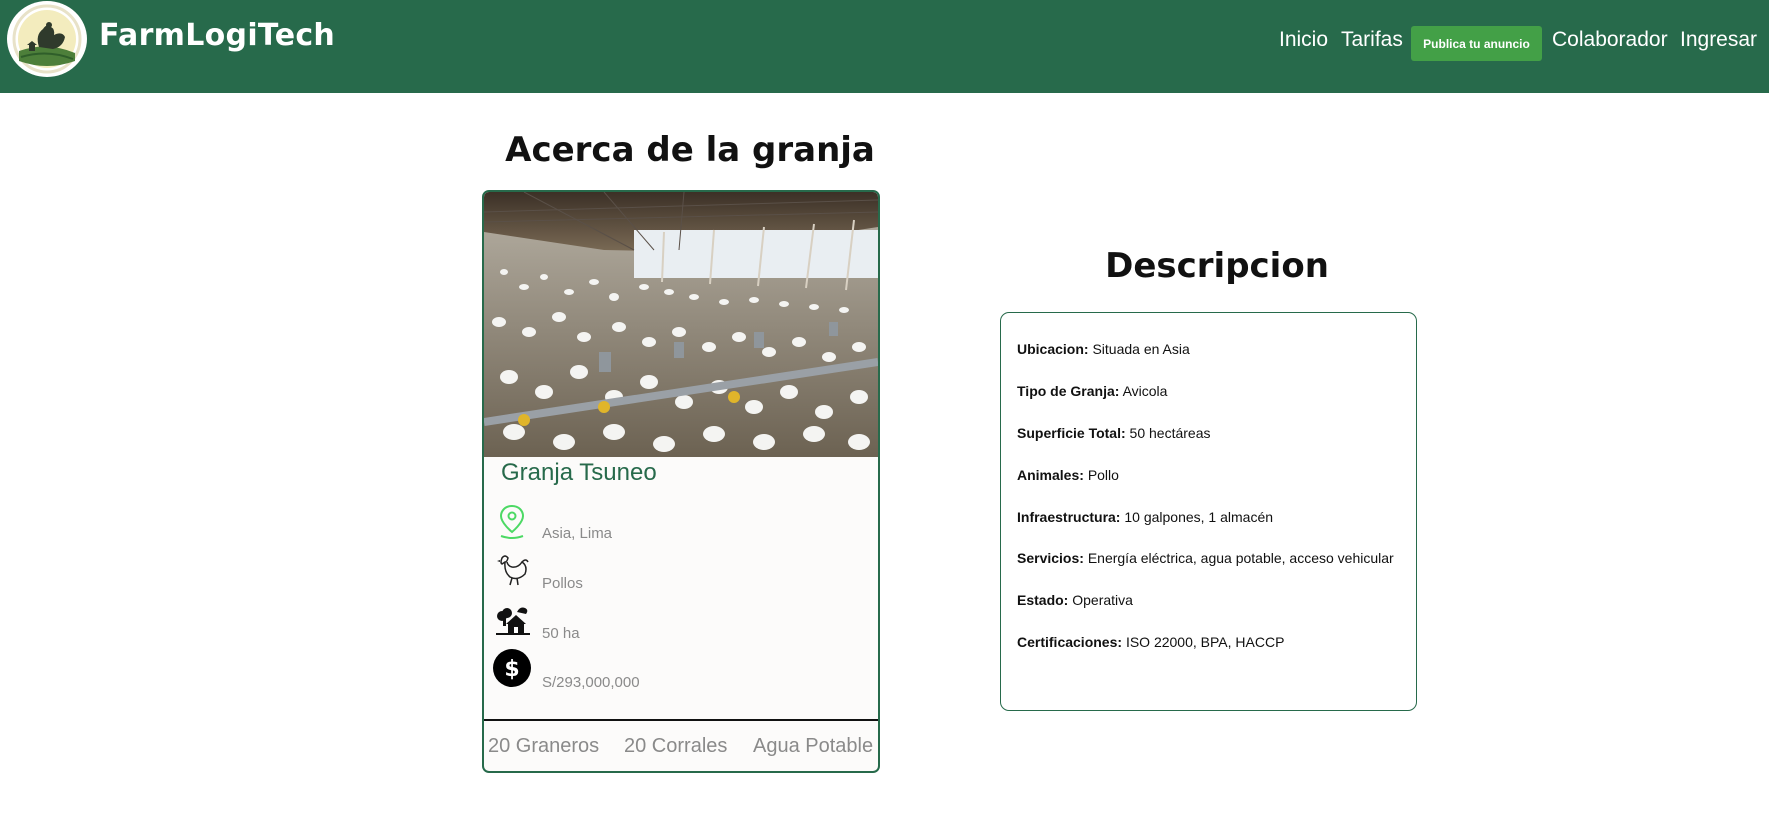  Describe the element at coordinates (1372, 40) in the screenshot. I see `nav-tarifas: Tarifas` at that location.